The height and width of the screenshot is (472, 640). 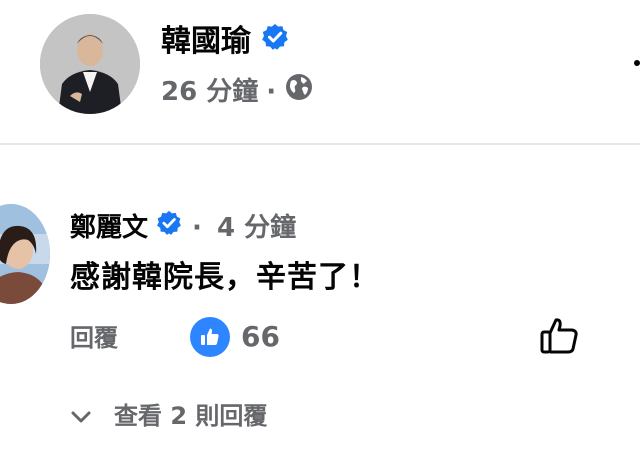 What do you see at coordinates (191, 416) in the screenshot?
I see `view-replies-label: 查看 2 則回覆` at bounding box center [191, 416].